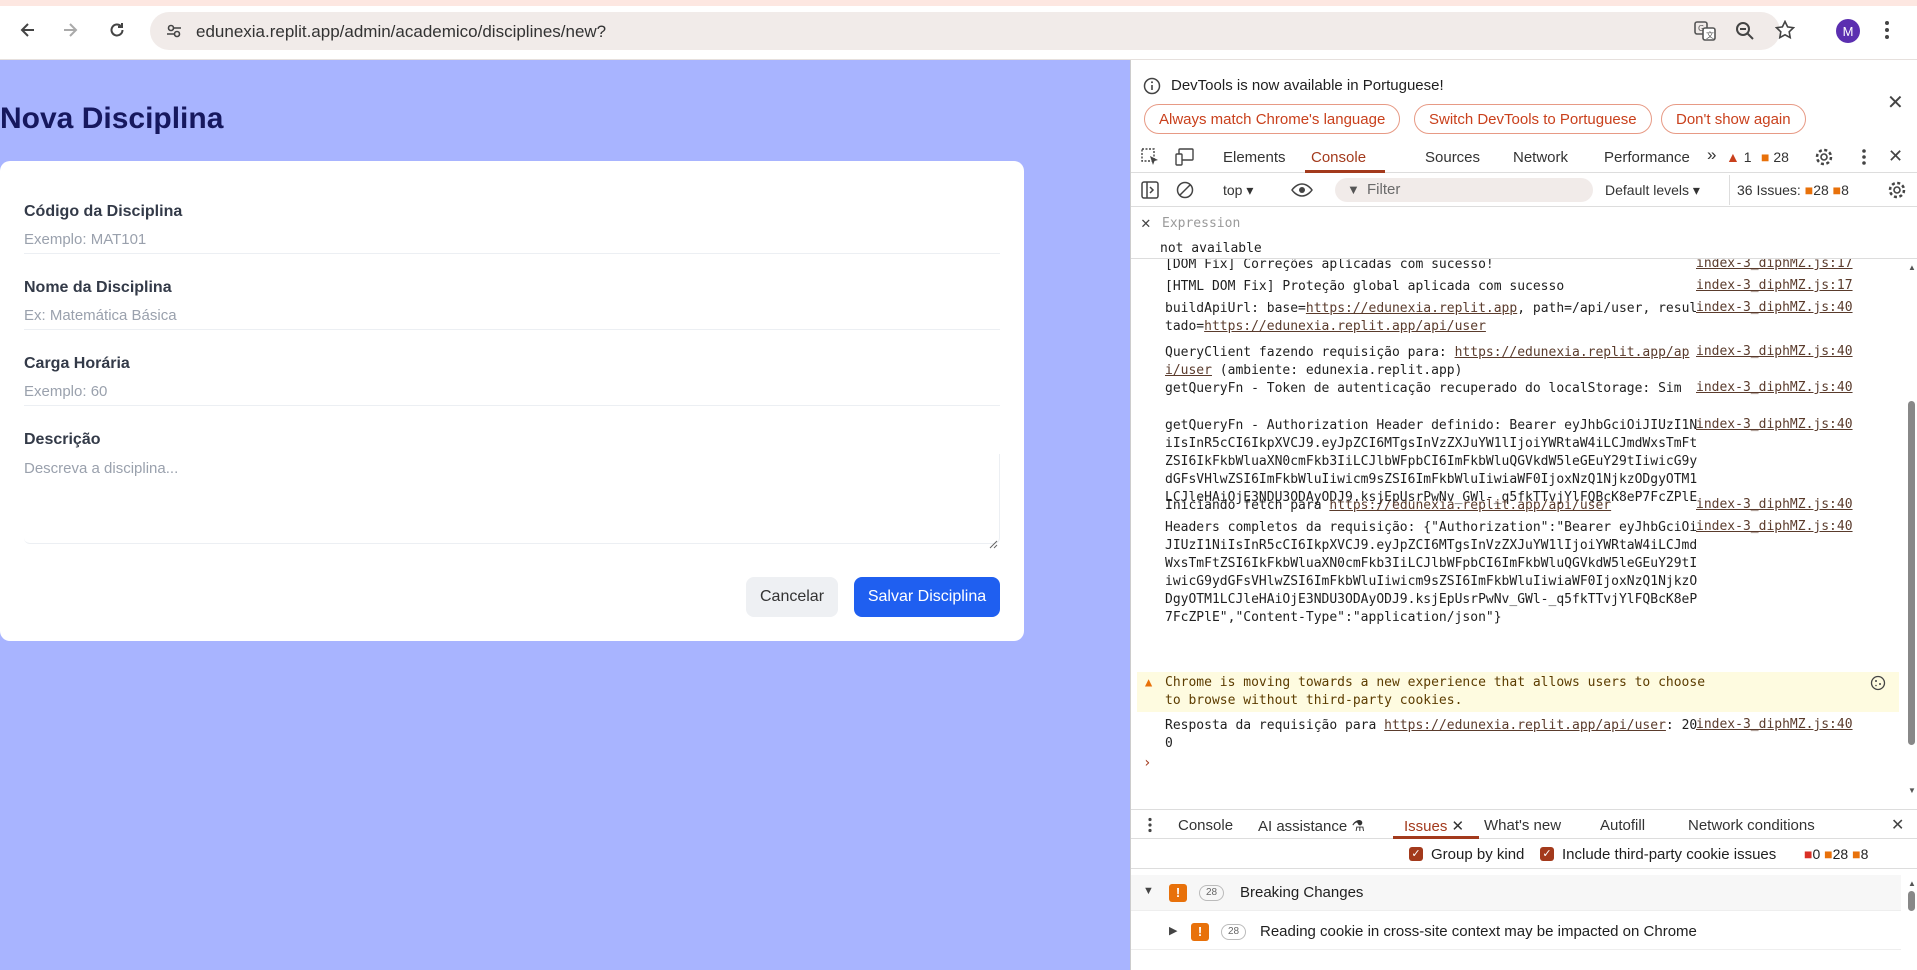 The height and width of the screenshot is (970, 1917). I want to click on drawer-tab-network-conditions: Network conditions, so click(1751, 825).